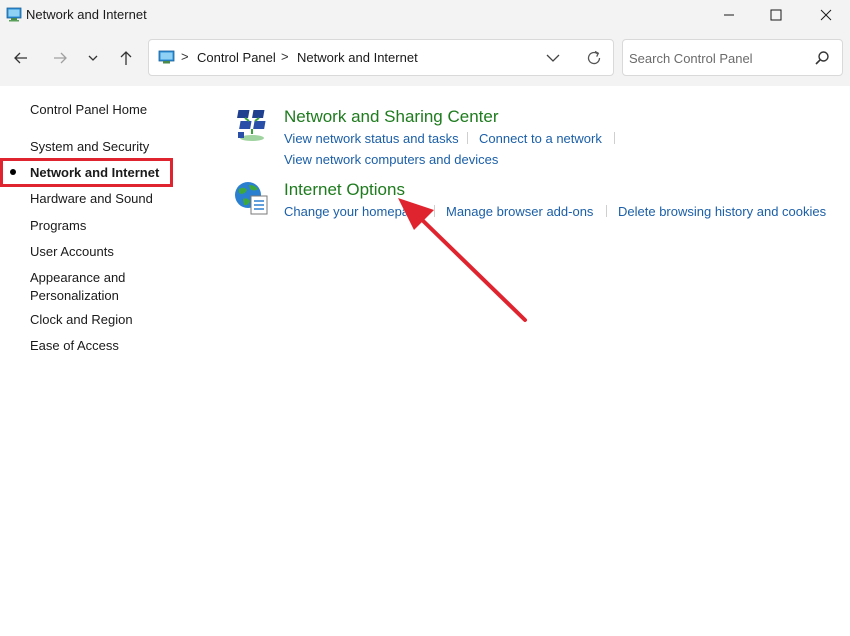  I want to click on arrow-right-icon, so click(60, 58).